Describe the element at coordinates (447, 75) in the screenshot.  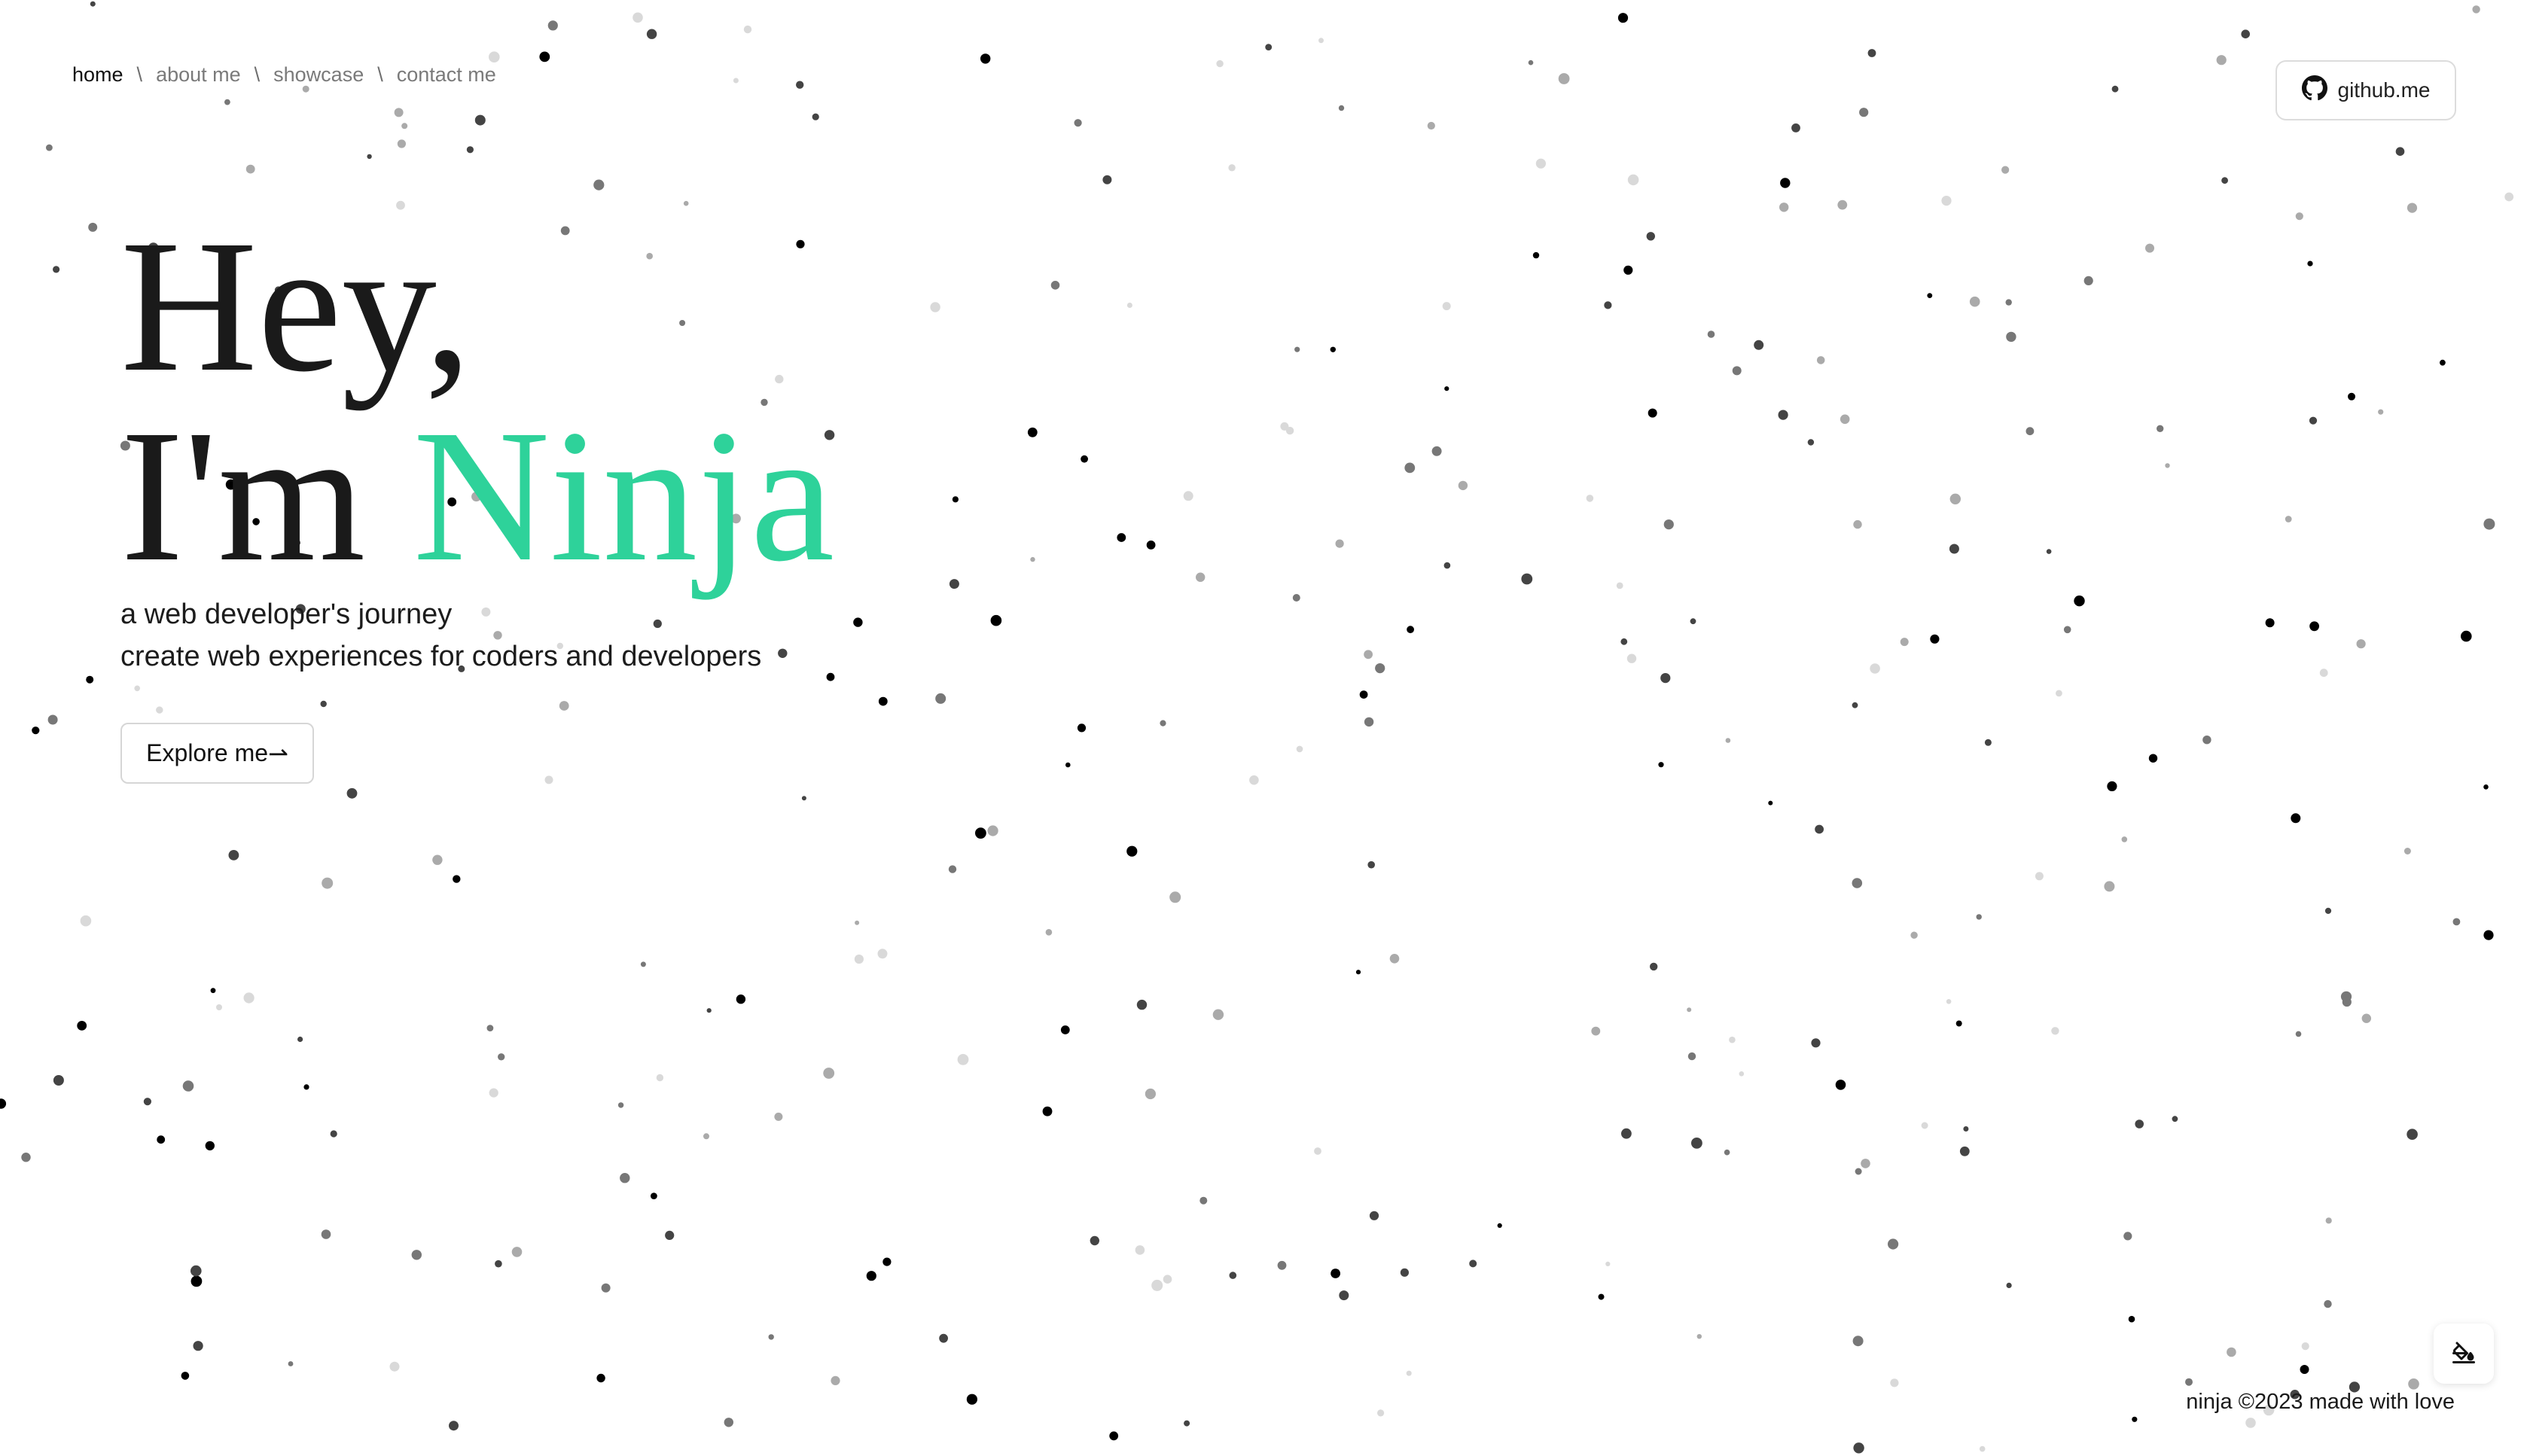
I see `nav-contact-link: contact me` at that location.